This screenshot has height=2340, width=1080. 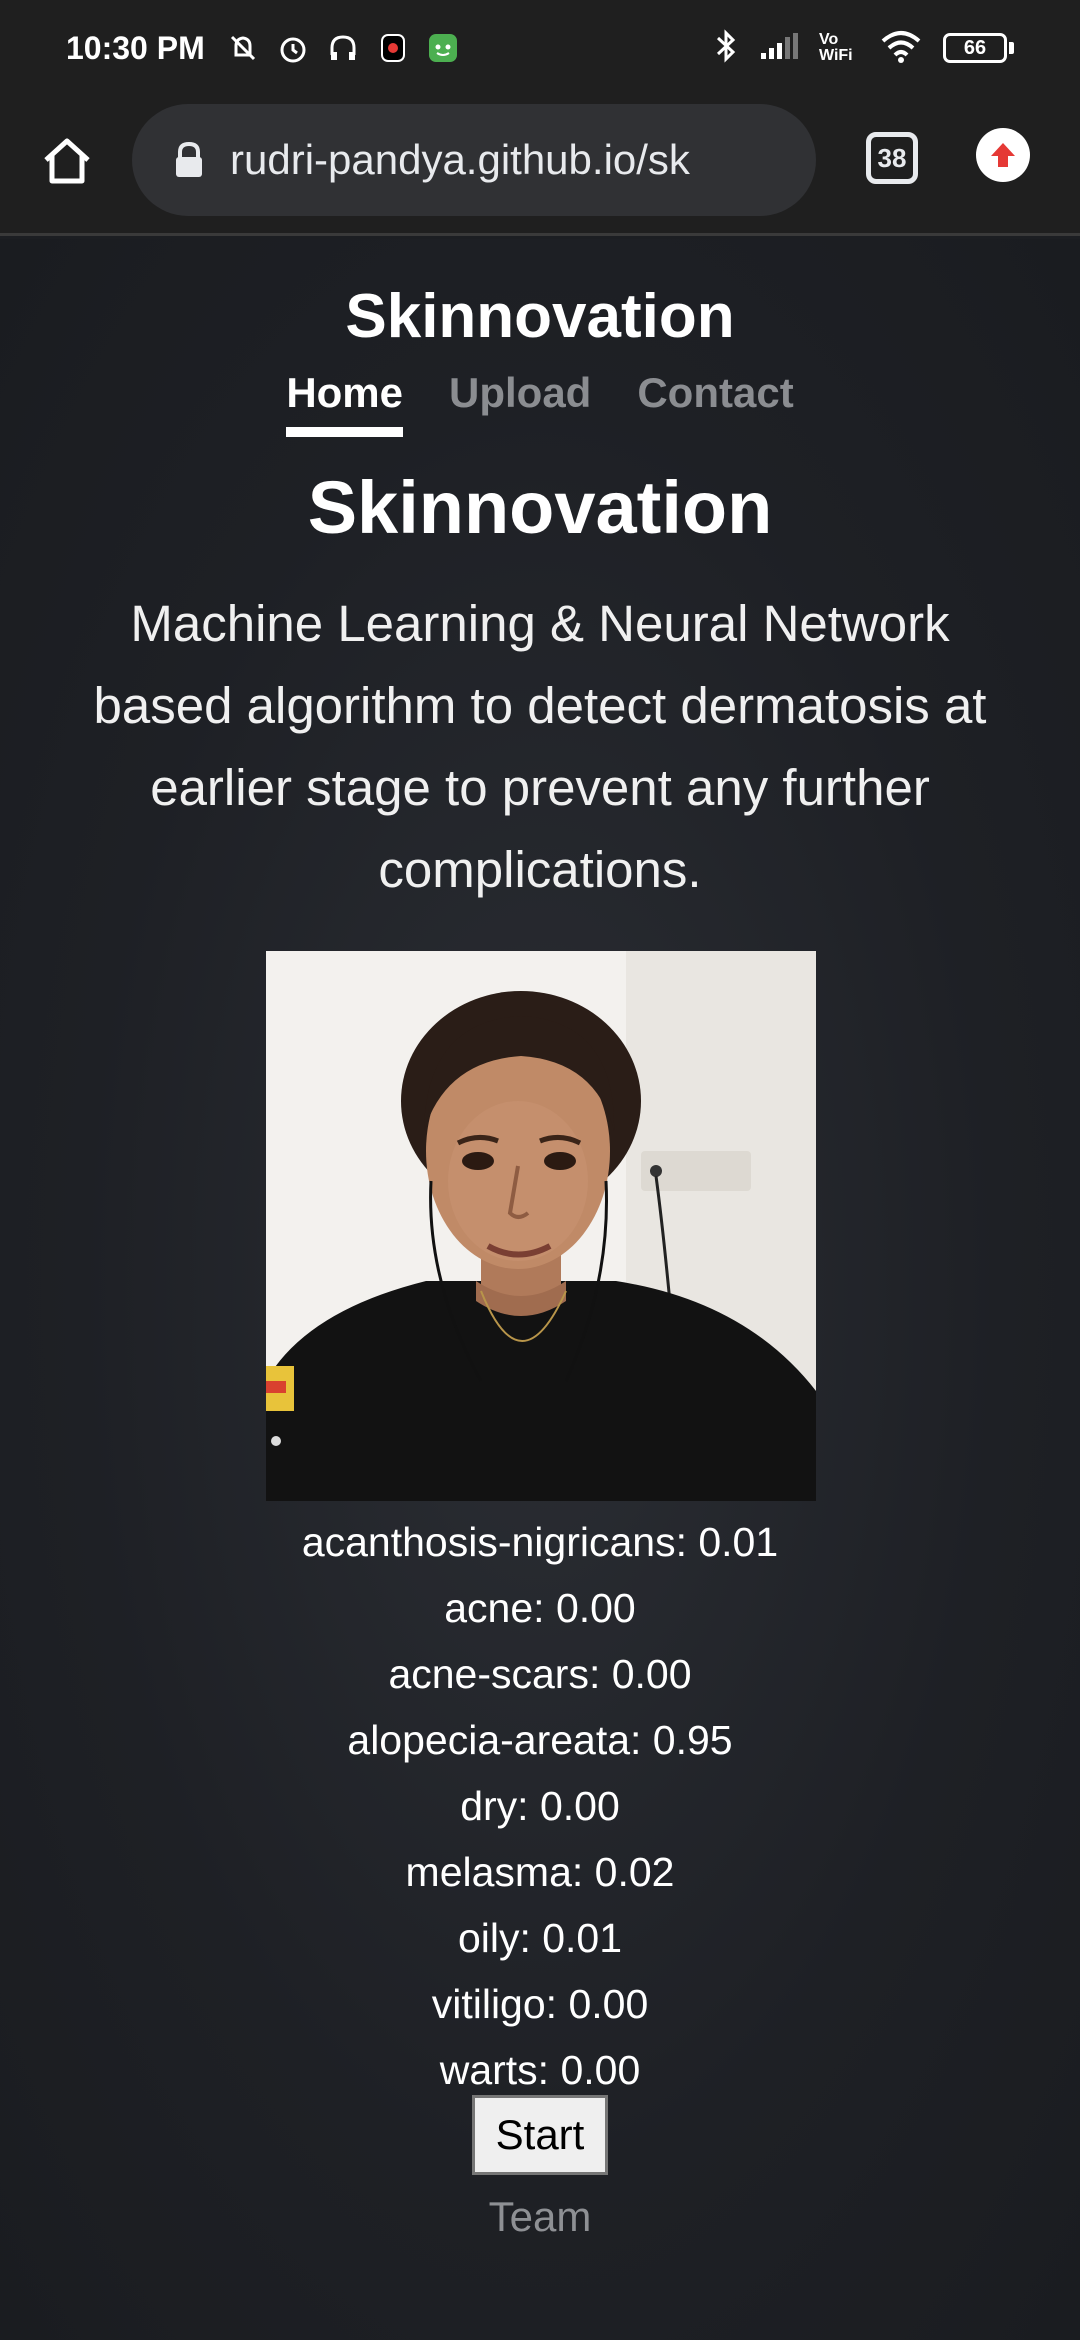 What do you see at coordinates (715, 403) in the screenshot?
I see `nav-contact: Contact` at bounding box center [715, 403].